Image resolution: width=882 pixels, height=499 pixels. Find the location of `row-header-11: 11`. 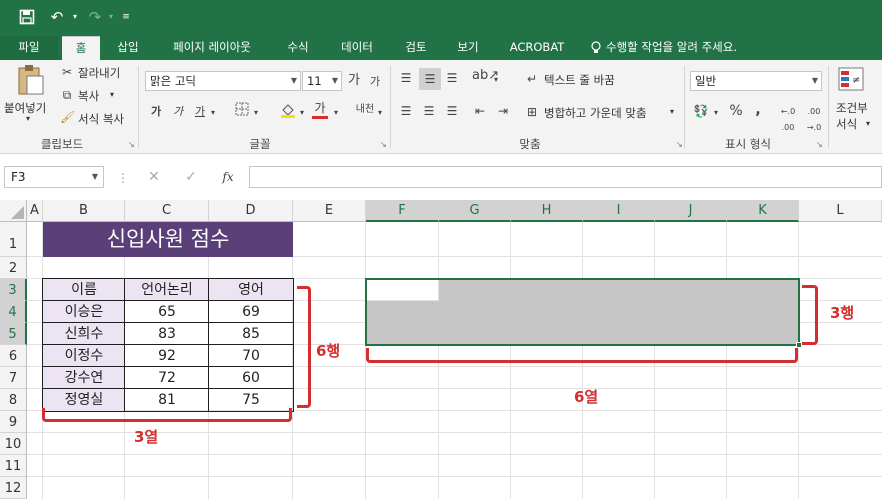

row-header-11: 11 is located at coordinates (13, 466).